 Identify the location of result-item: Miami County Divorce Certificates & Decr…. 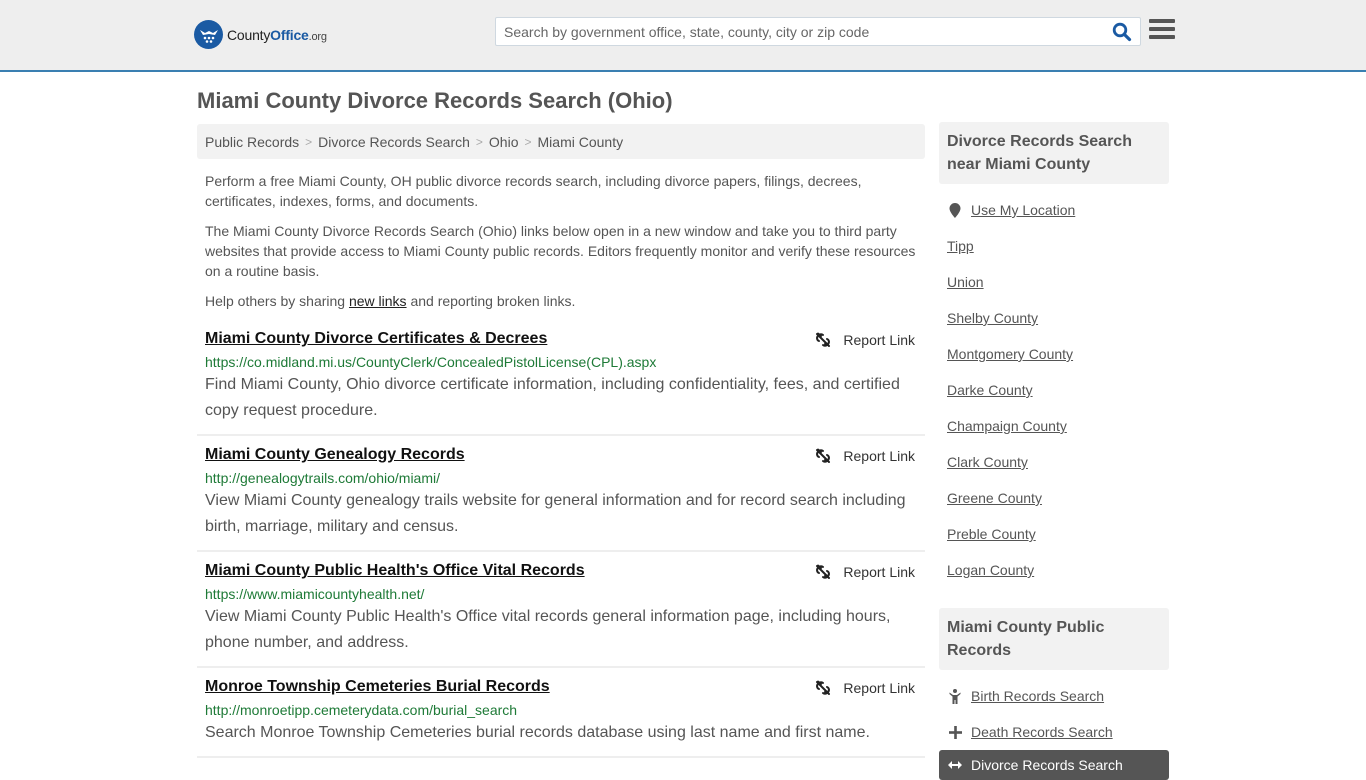
(561, 378).